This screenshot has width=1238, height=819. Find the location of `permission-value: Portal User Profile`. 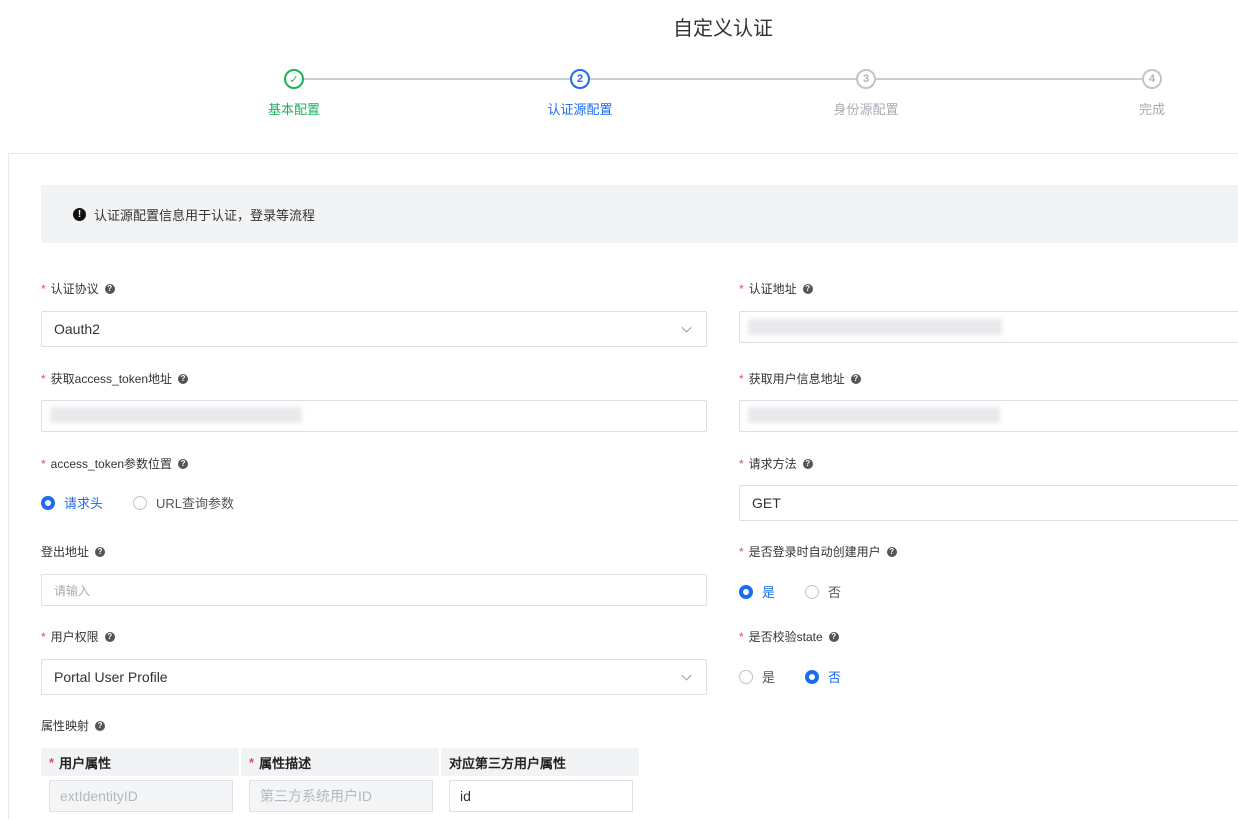

permission-value: Portal User Profile is located at coordinates (111, 677).